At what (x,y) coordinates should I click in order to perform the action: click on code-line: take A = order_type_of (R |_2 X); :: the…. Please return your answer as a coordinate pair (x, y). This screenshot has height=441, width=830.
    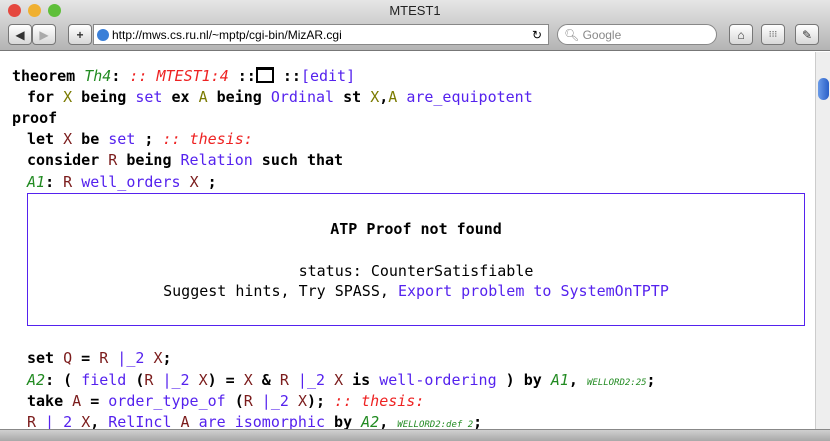
    Looking at the image, I should click on (225, 401).